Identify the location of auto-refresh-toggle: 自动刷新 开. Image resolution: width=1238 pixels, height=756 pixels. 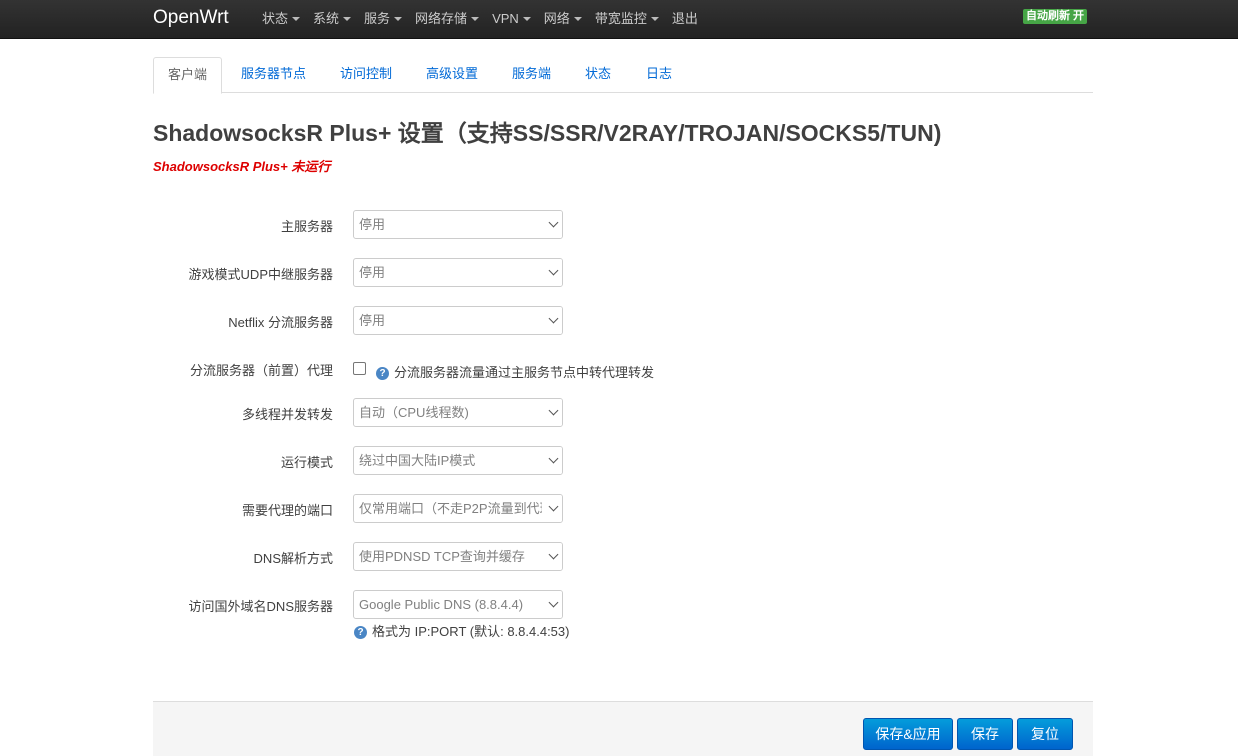
(1055, 16).